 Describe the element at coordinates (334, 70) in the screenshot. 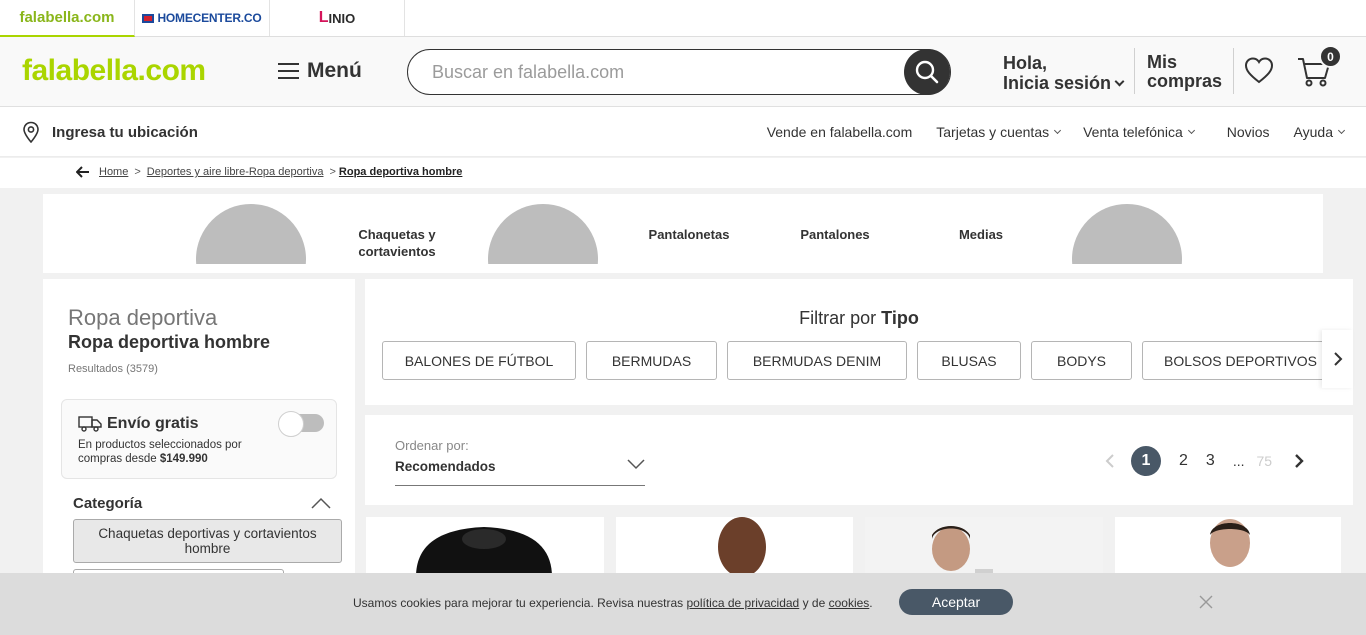

I see `menu-label: Menú` at that location.